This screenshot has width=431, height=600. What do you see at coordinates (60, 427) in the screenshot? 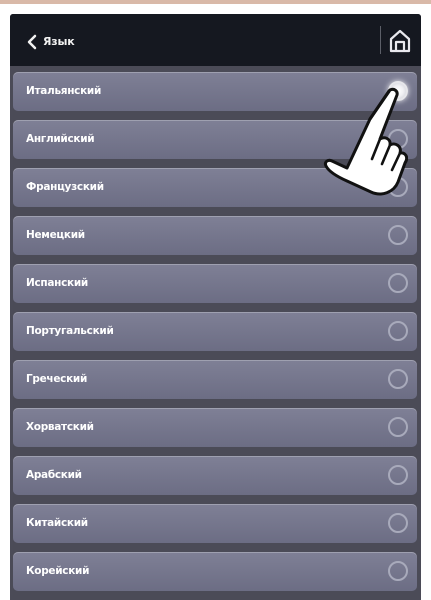
I see `language-label: Хорватский` at bounding box center [60, 427].